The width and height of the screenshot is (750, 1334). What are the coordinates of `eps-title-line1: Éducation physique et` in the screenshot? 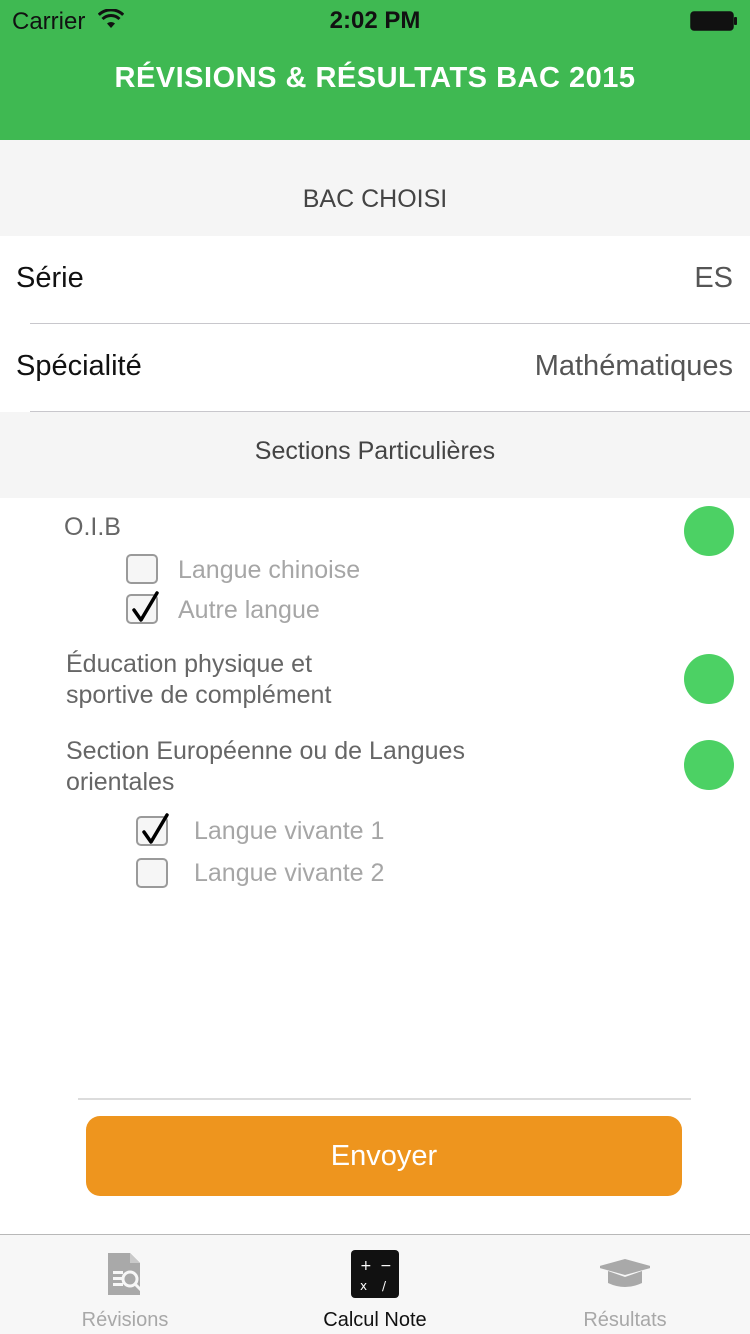 It's located at (189, 664).